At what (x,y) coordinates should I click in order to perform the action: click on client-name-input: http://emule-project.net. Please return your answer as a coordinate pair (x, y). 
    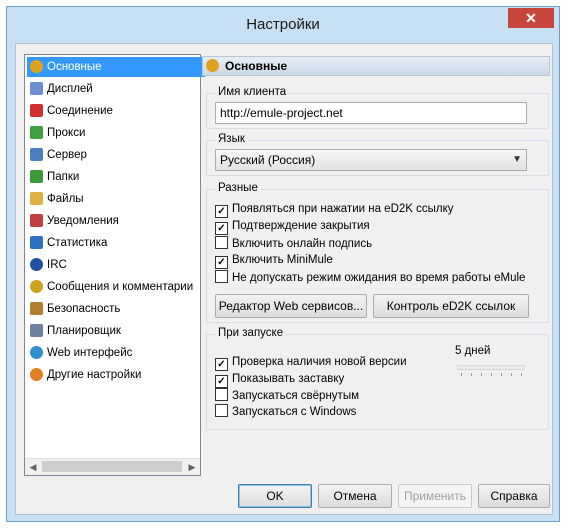
    Looking at the image, I should click on (371, 113).